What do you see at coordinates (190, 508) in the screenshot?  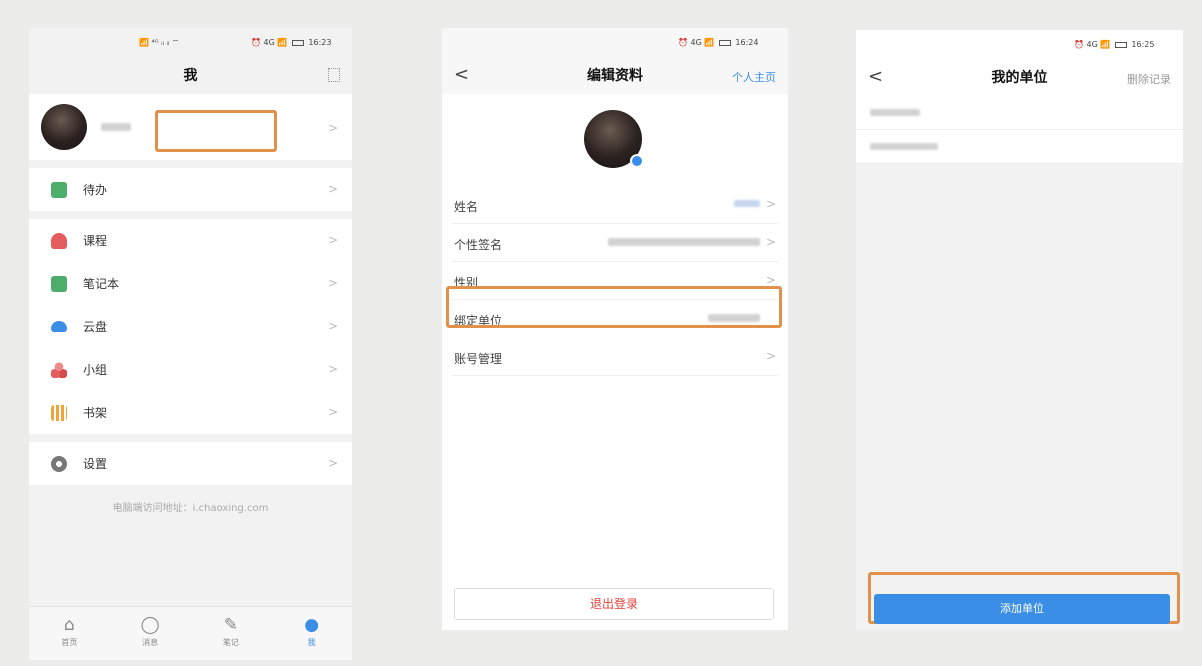 I see `web-access-hint: 电脑端访问地址：i.chaoxing.com` at bounding box center [190, 508].